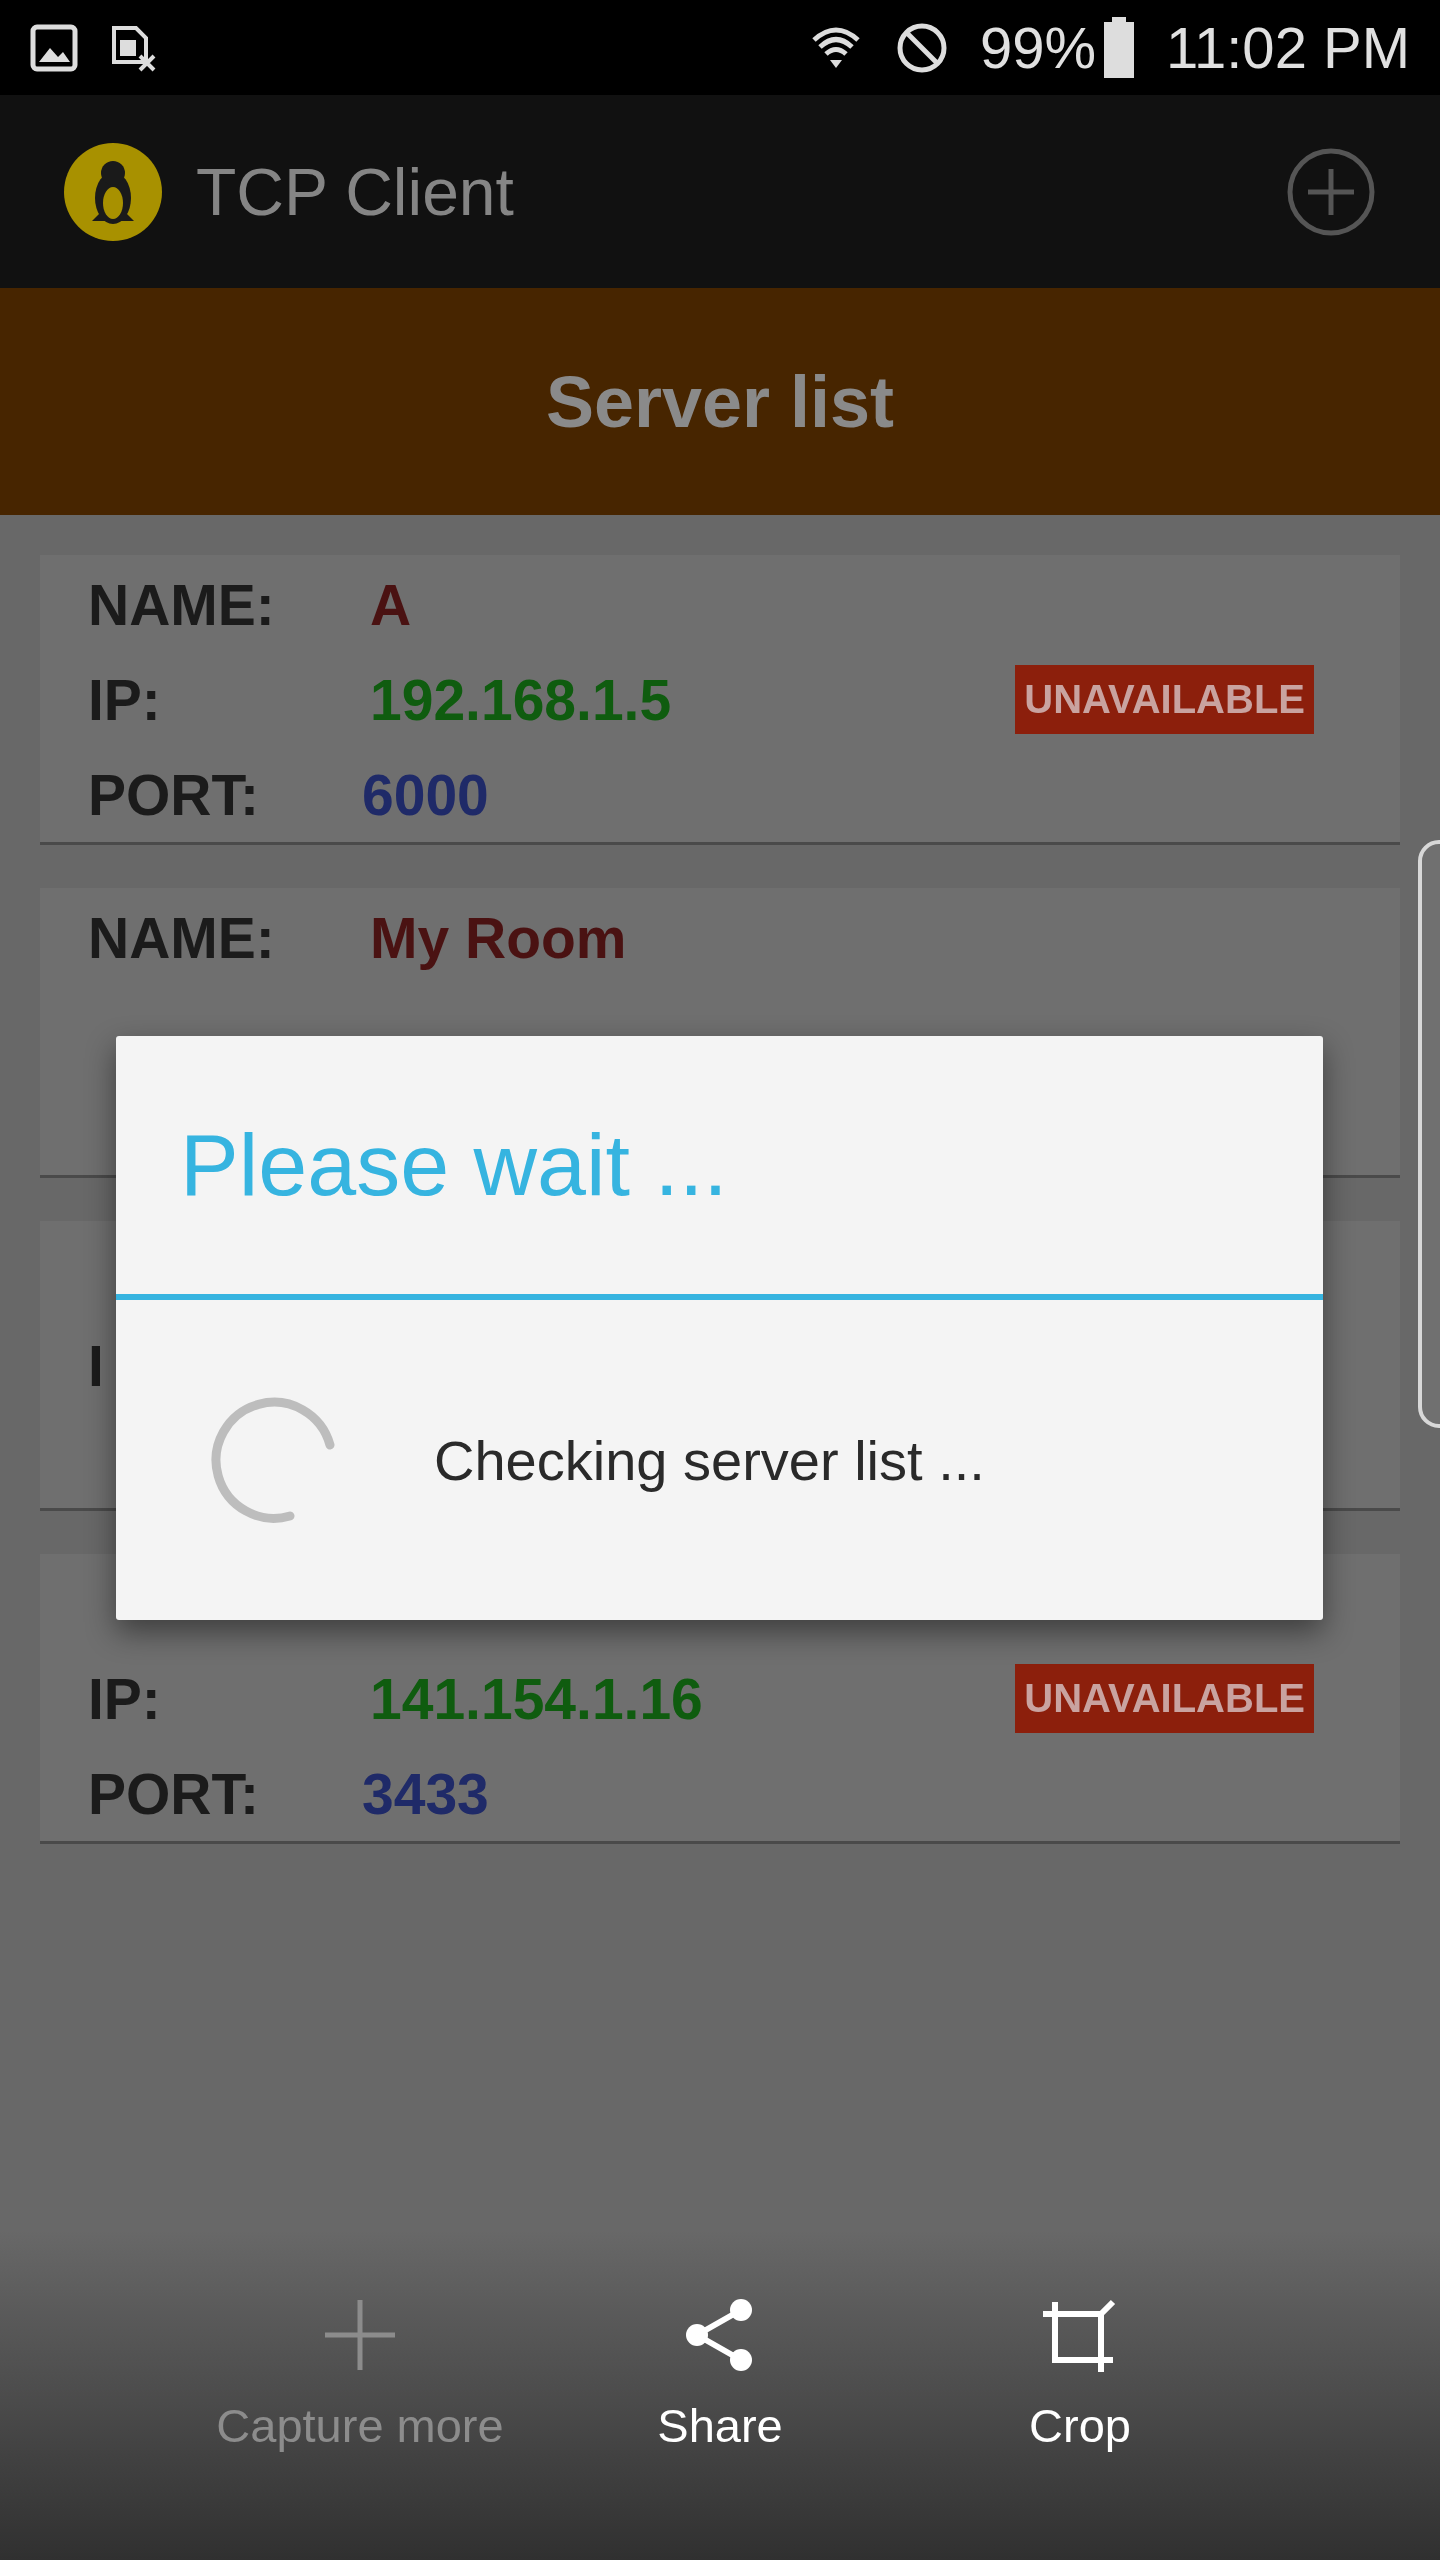  I want to click on server-name: My Room, so click(498, 937).